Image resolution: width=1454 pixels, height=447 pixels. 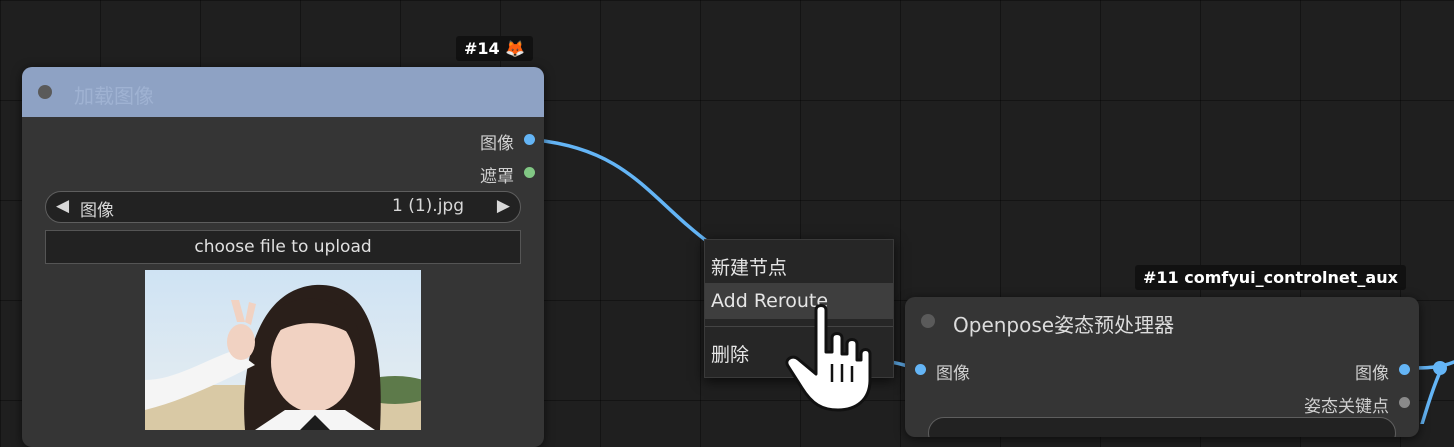 I want to click on photo-preview-image, so click(x=283, y=350).